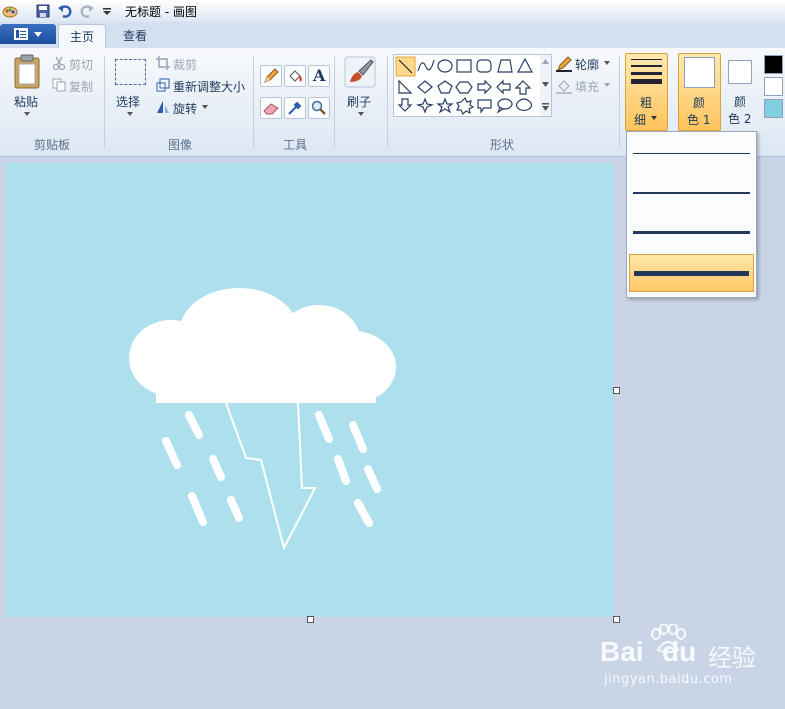  I want to click on redo-icon, so click(87, 11).